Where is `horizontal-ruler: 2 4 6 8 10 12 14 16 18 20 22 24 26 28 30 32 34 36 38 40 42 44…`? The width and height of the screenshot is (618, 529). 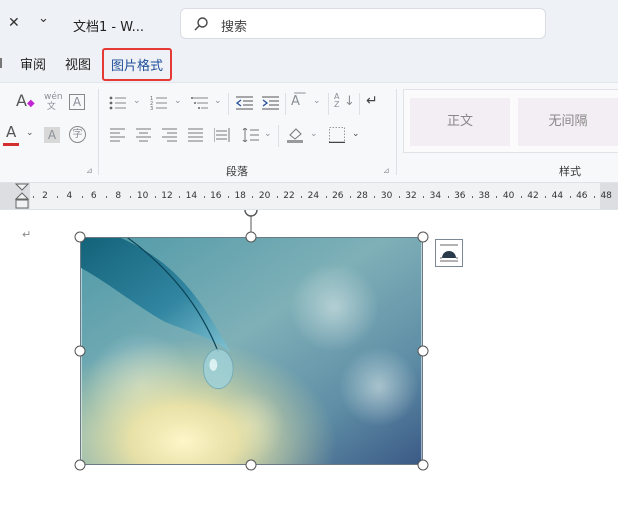
horizontal-ruler: 2 4 6 8 10 12 14 16 18 20 22 24 26 28 30 32 34 36 38 40 42 44… is located at coordinates (309, 196).